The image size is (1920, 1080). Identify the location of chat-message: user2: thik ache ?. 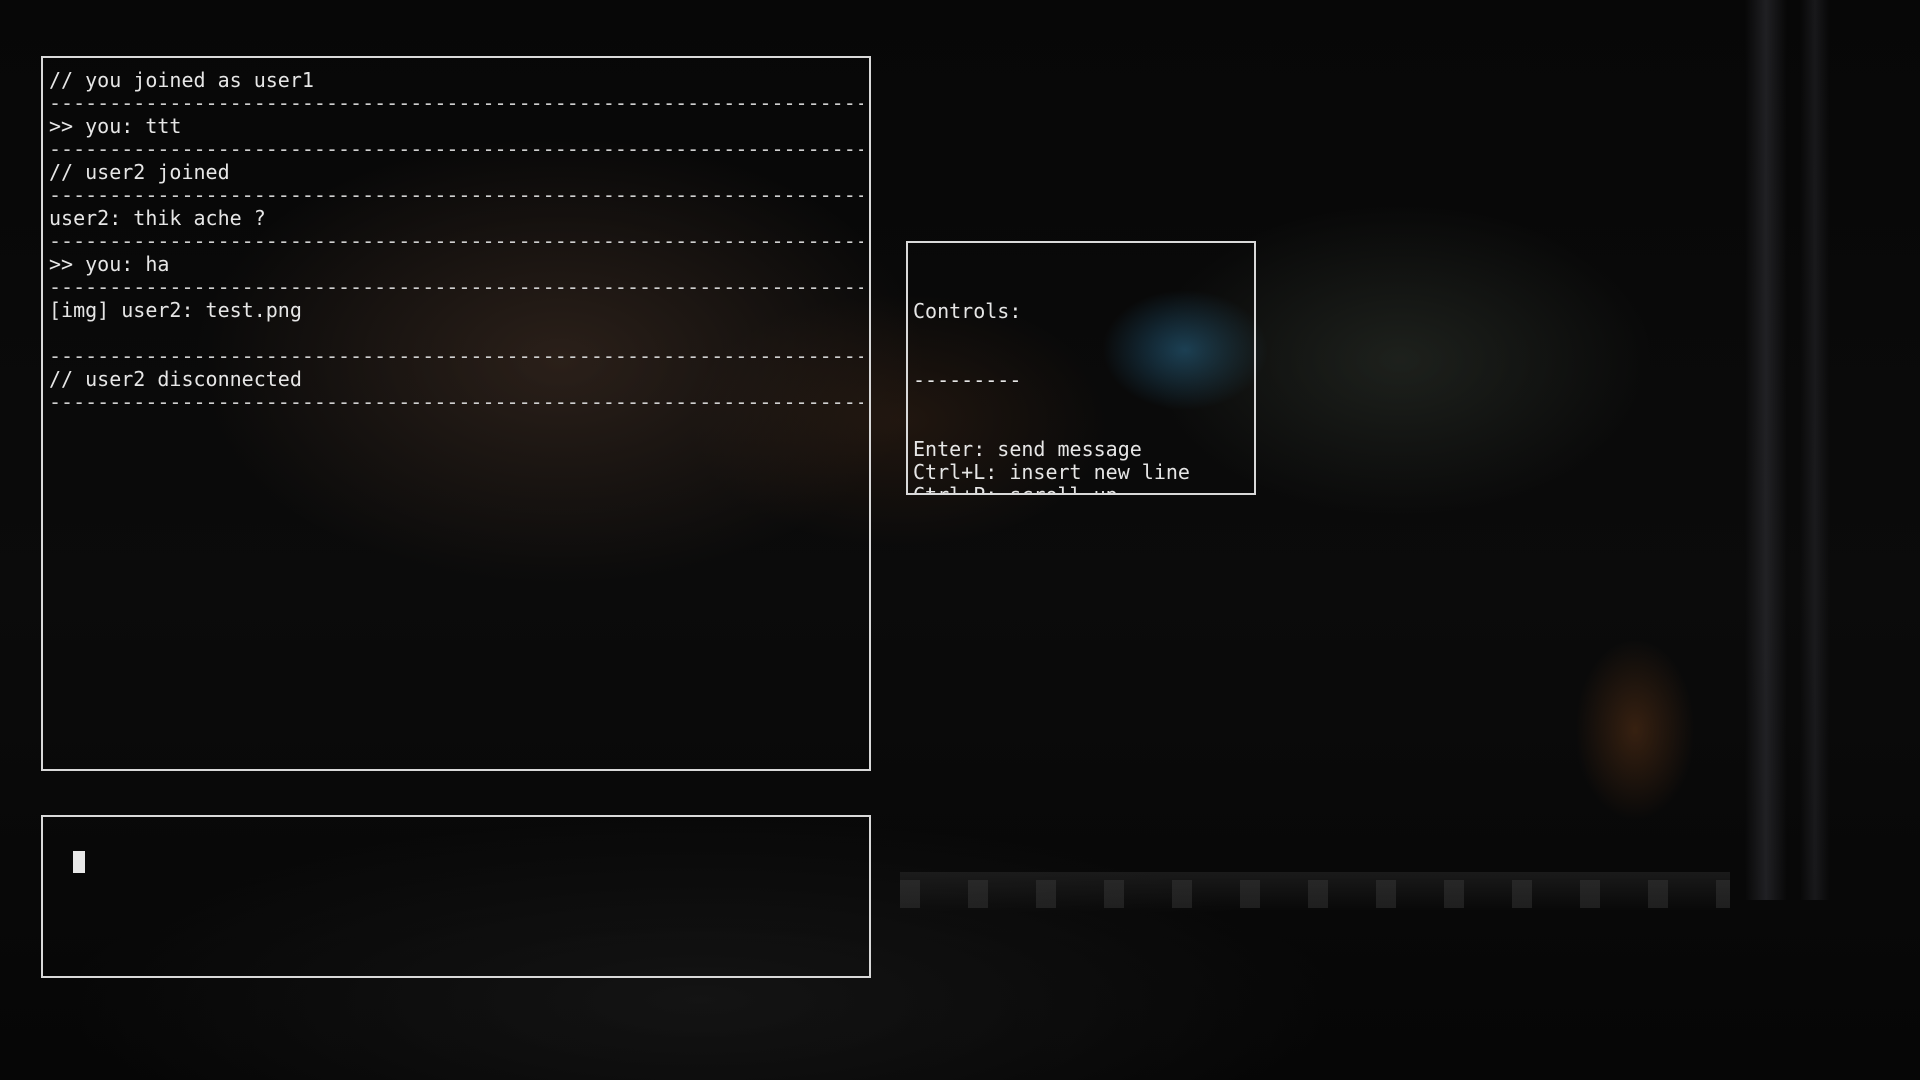
(157, 218).